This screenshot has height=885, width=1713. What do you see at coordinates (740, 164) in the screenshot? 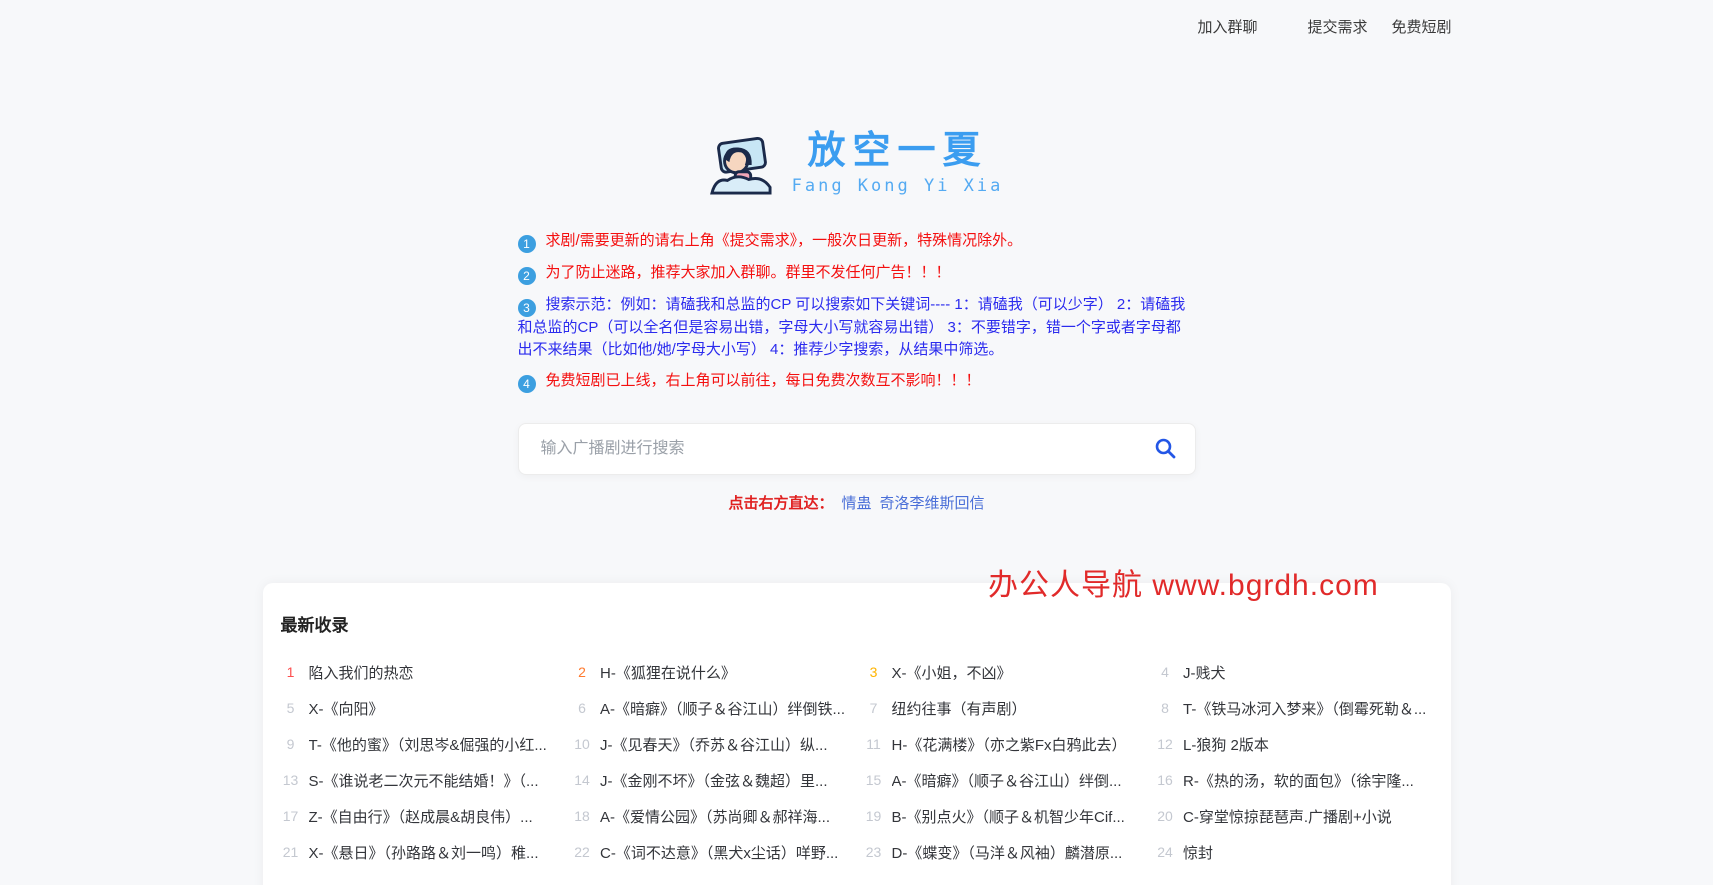
I see `sleeping-person-icon` at bounding box center [740, 164].